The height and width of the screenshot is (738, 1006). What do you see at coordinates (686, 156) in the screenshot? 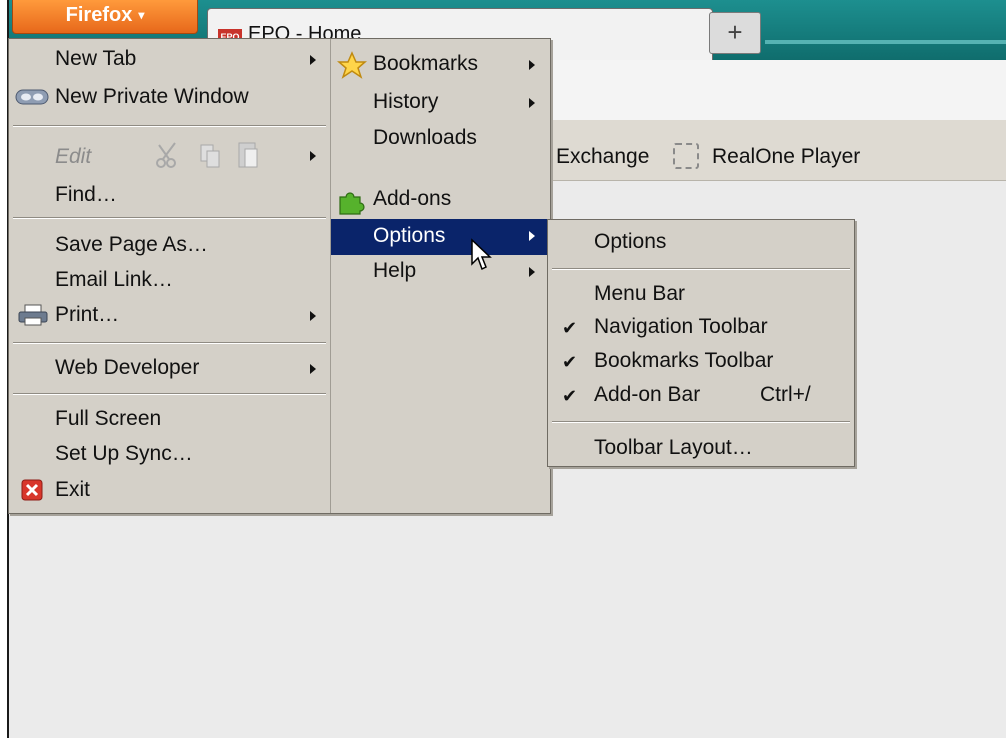
I see `realone-placeholder-icon` at bounding box center [686, 156].